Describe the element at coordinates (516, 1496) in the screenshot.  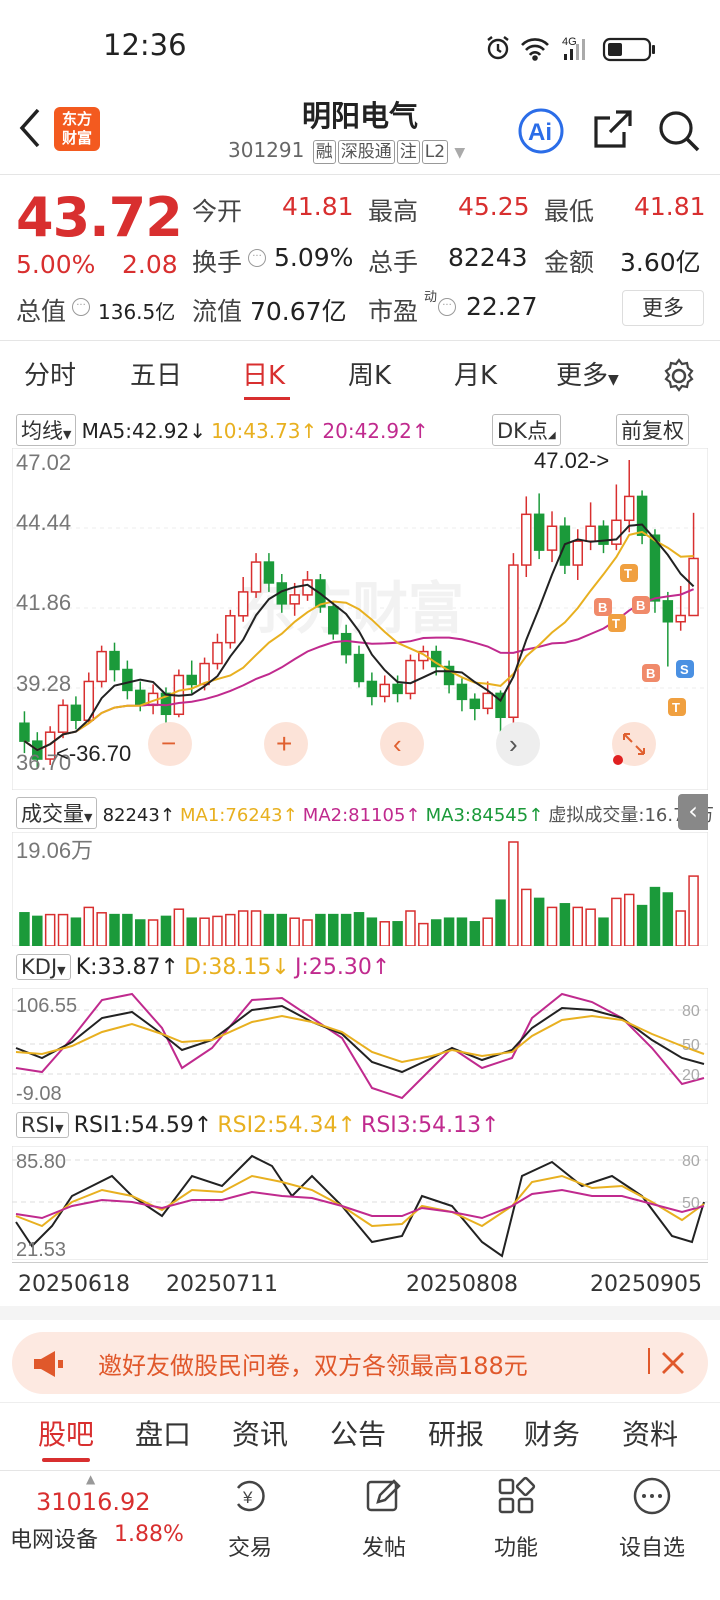
I see `functions-icon` at that location.